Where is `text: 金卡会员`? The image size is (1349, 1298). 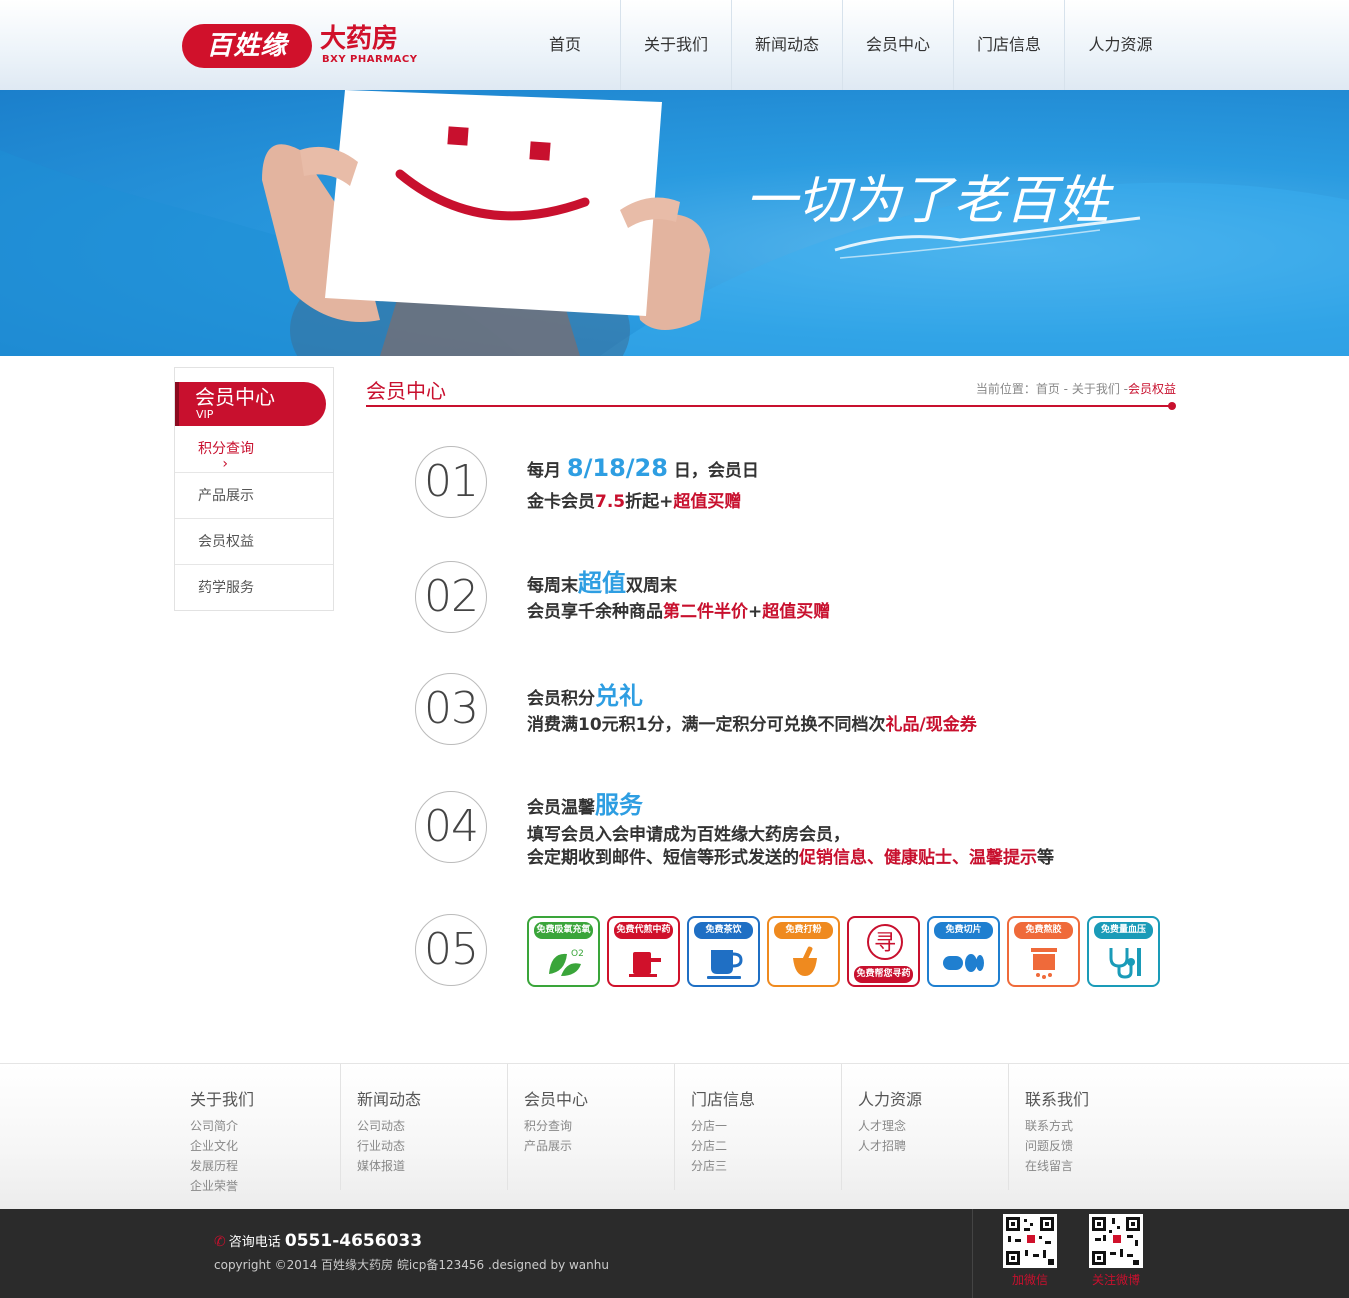
text: 金卡会员 is located at coordinates (561, 502).